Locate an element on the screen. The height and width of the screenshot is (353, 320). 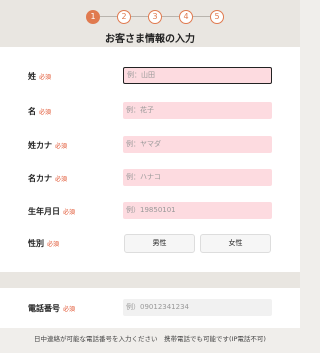
birthdate-input: 例）19850101 is located at coordinates (197, 210).